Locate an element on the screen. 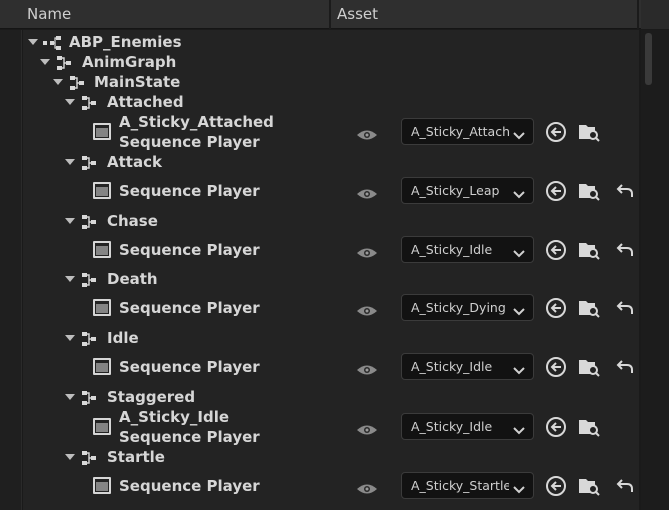  left-gutter is located at coordinates (11, 270).